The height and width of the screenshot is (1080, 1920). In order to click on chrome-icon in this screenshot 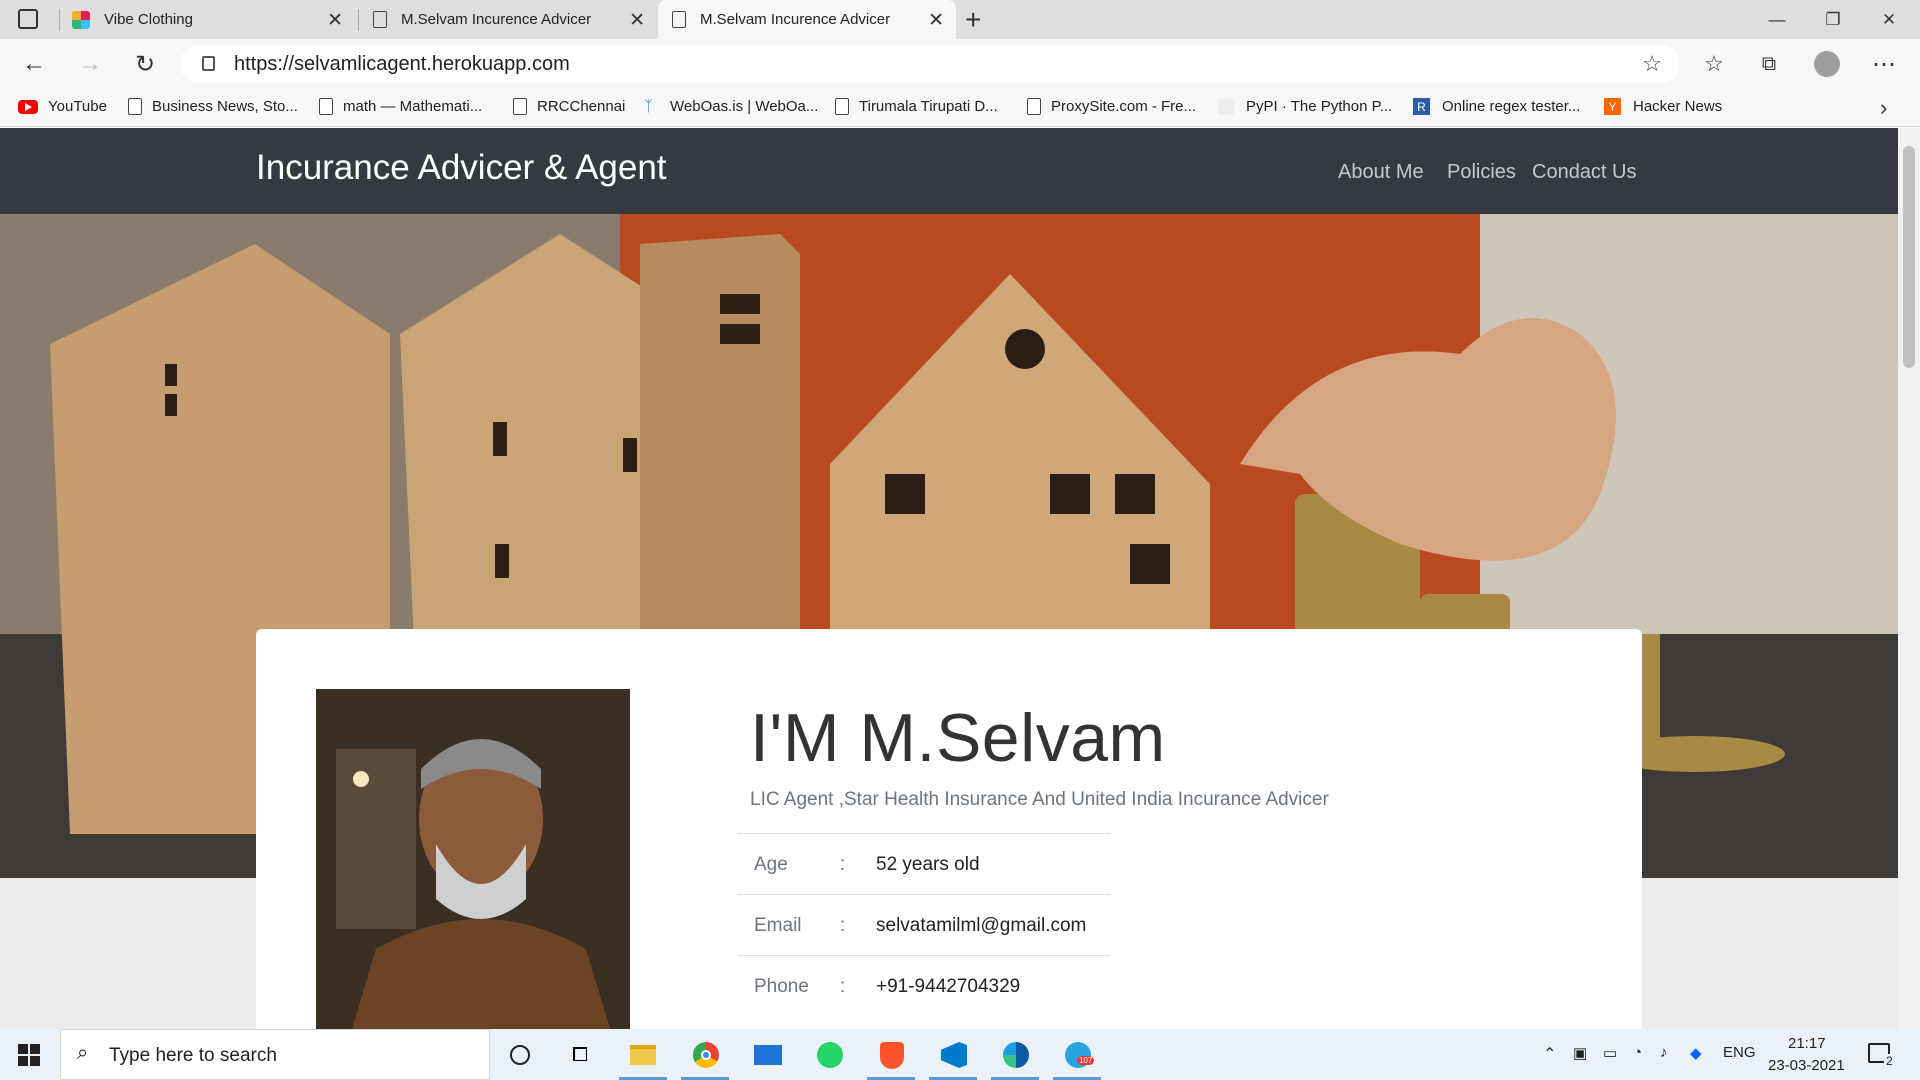, I will do `click(706, 1055)`.